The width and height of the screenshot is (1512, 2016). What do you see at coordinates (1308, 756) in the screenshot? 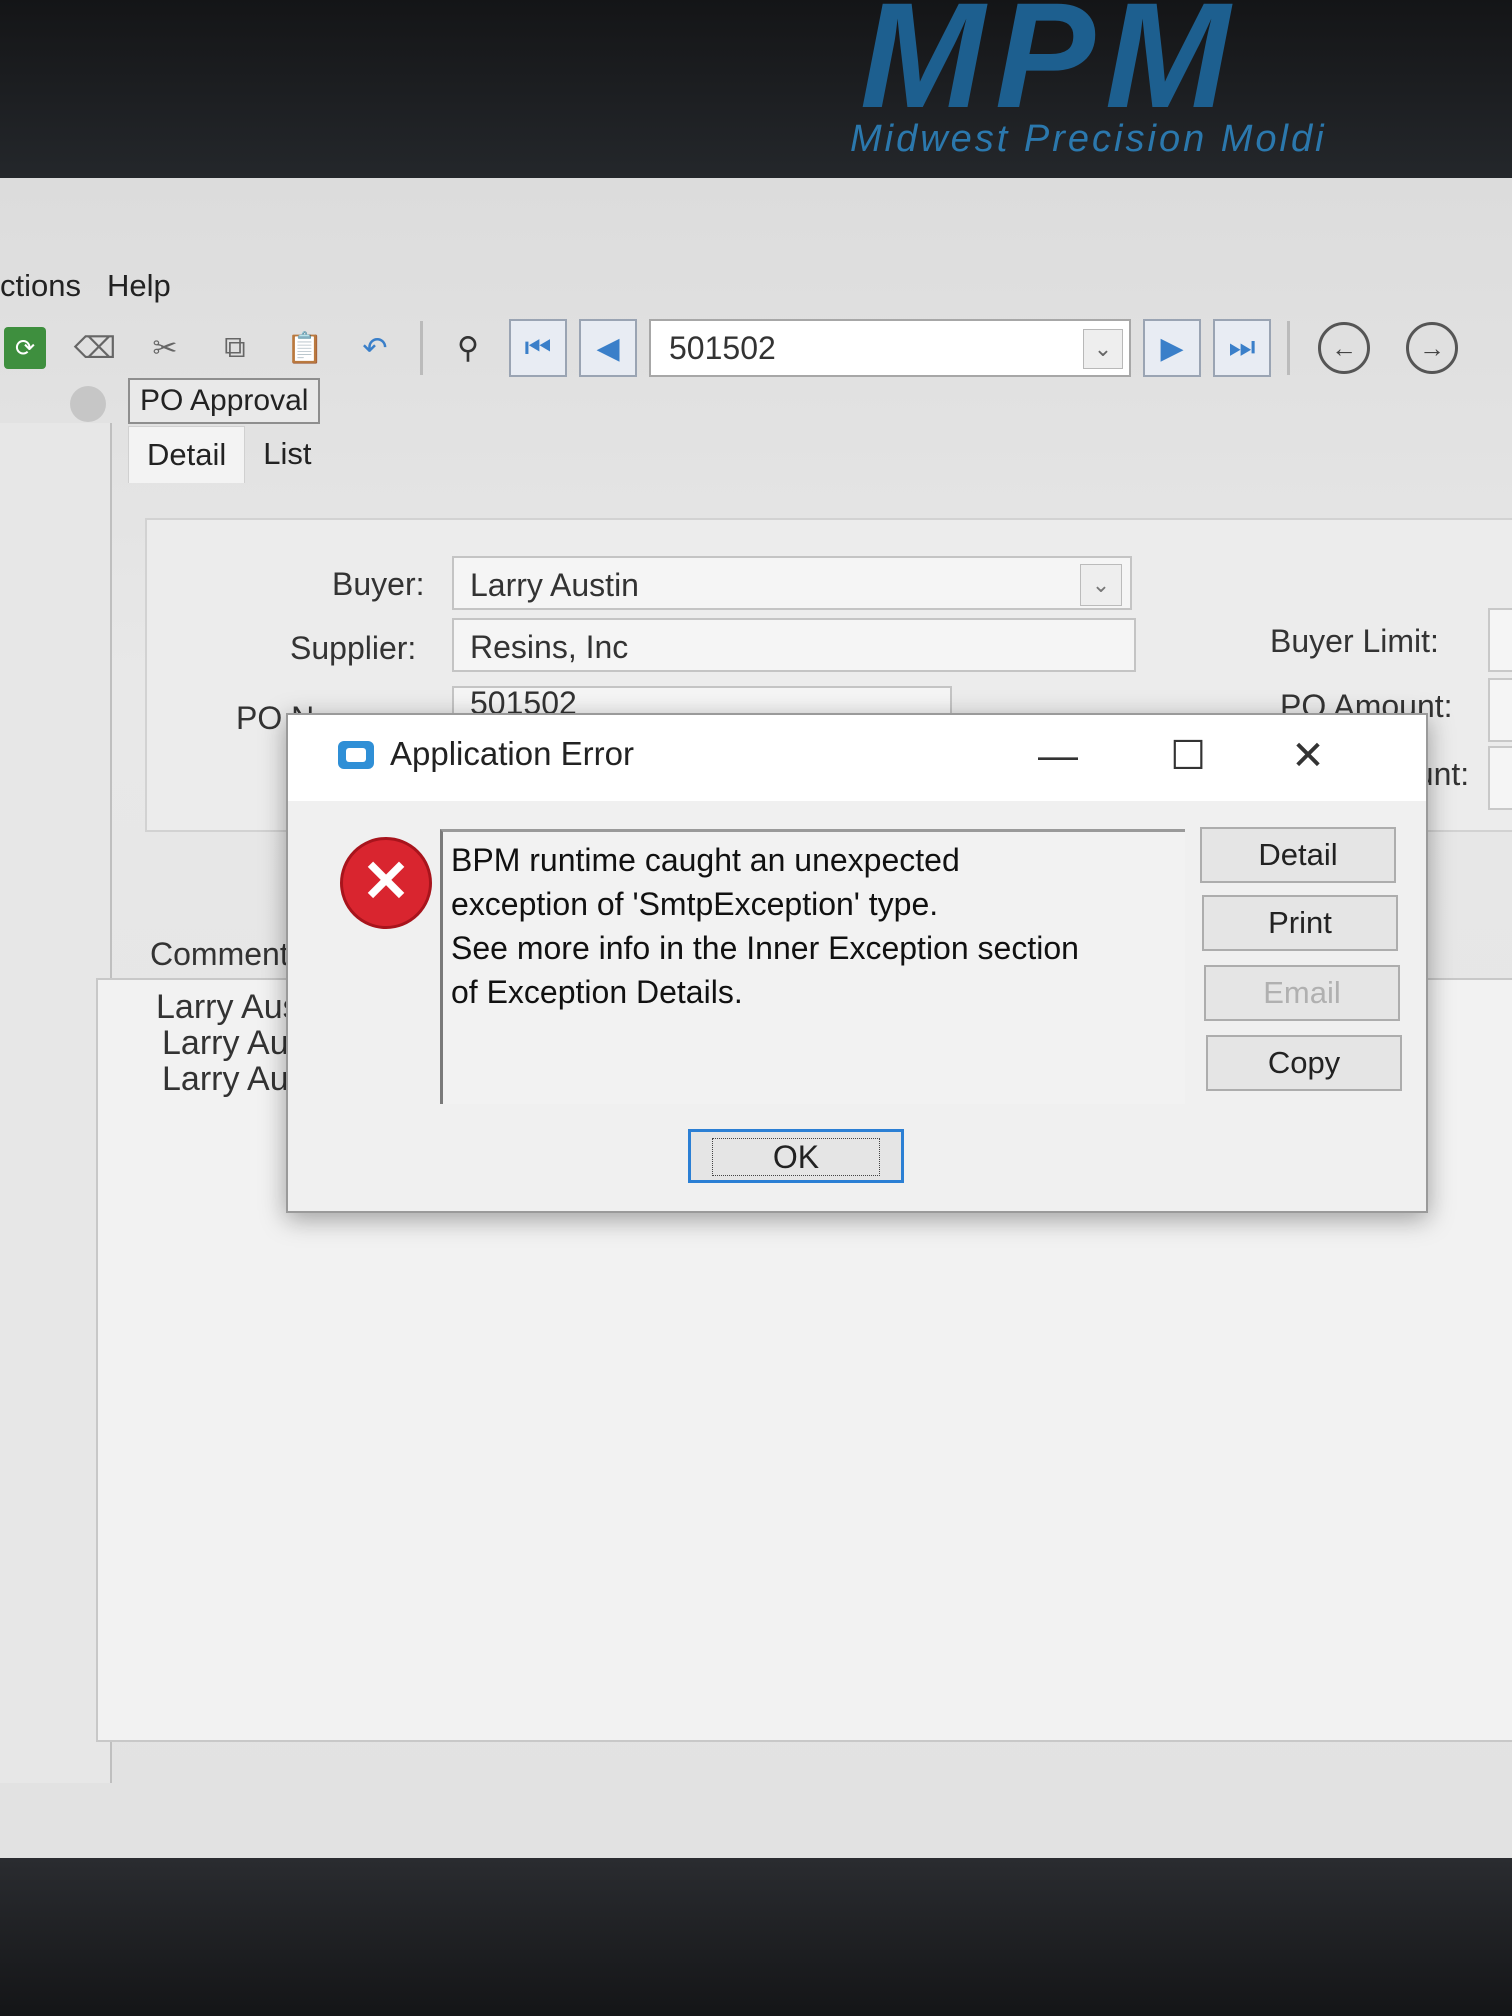
I see `close-icon: ✕` at bounding box center [1308, 756].